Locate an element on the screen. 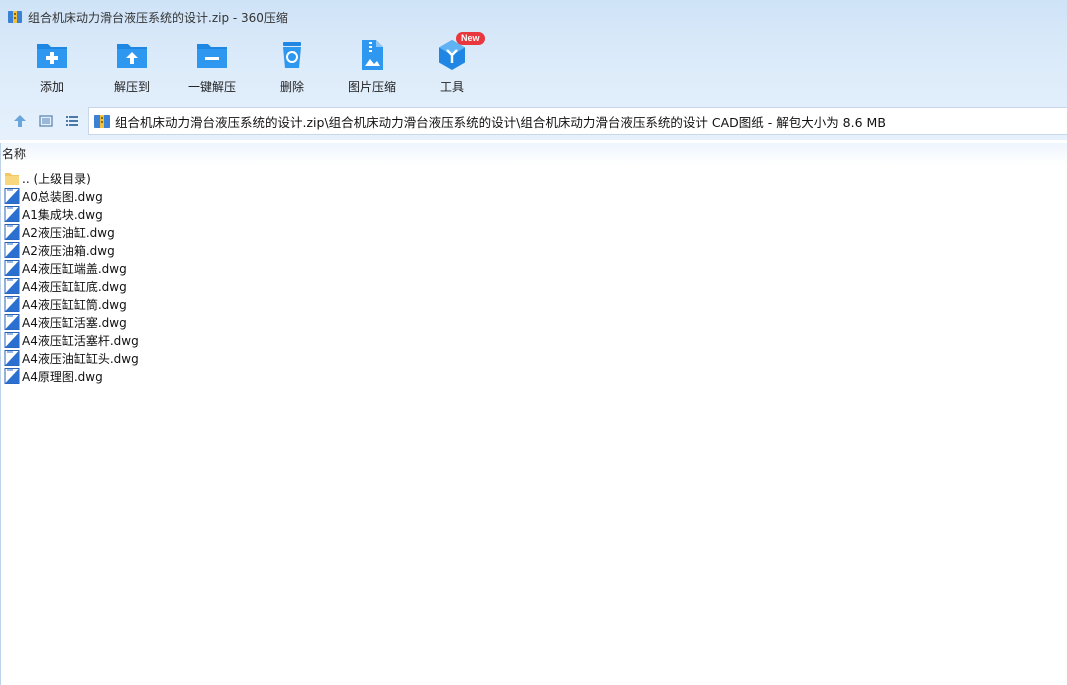  list-item-label: A0总装图.dwg is located at coordinates (62, 196).